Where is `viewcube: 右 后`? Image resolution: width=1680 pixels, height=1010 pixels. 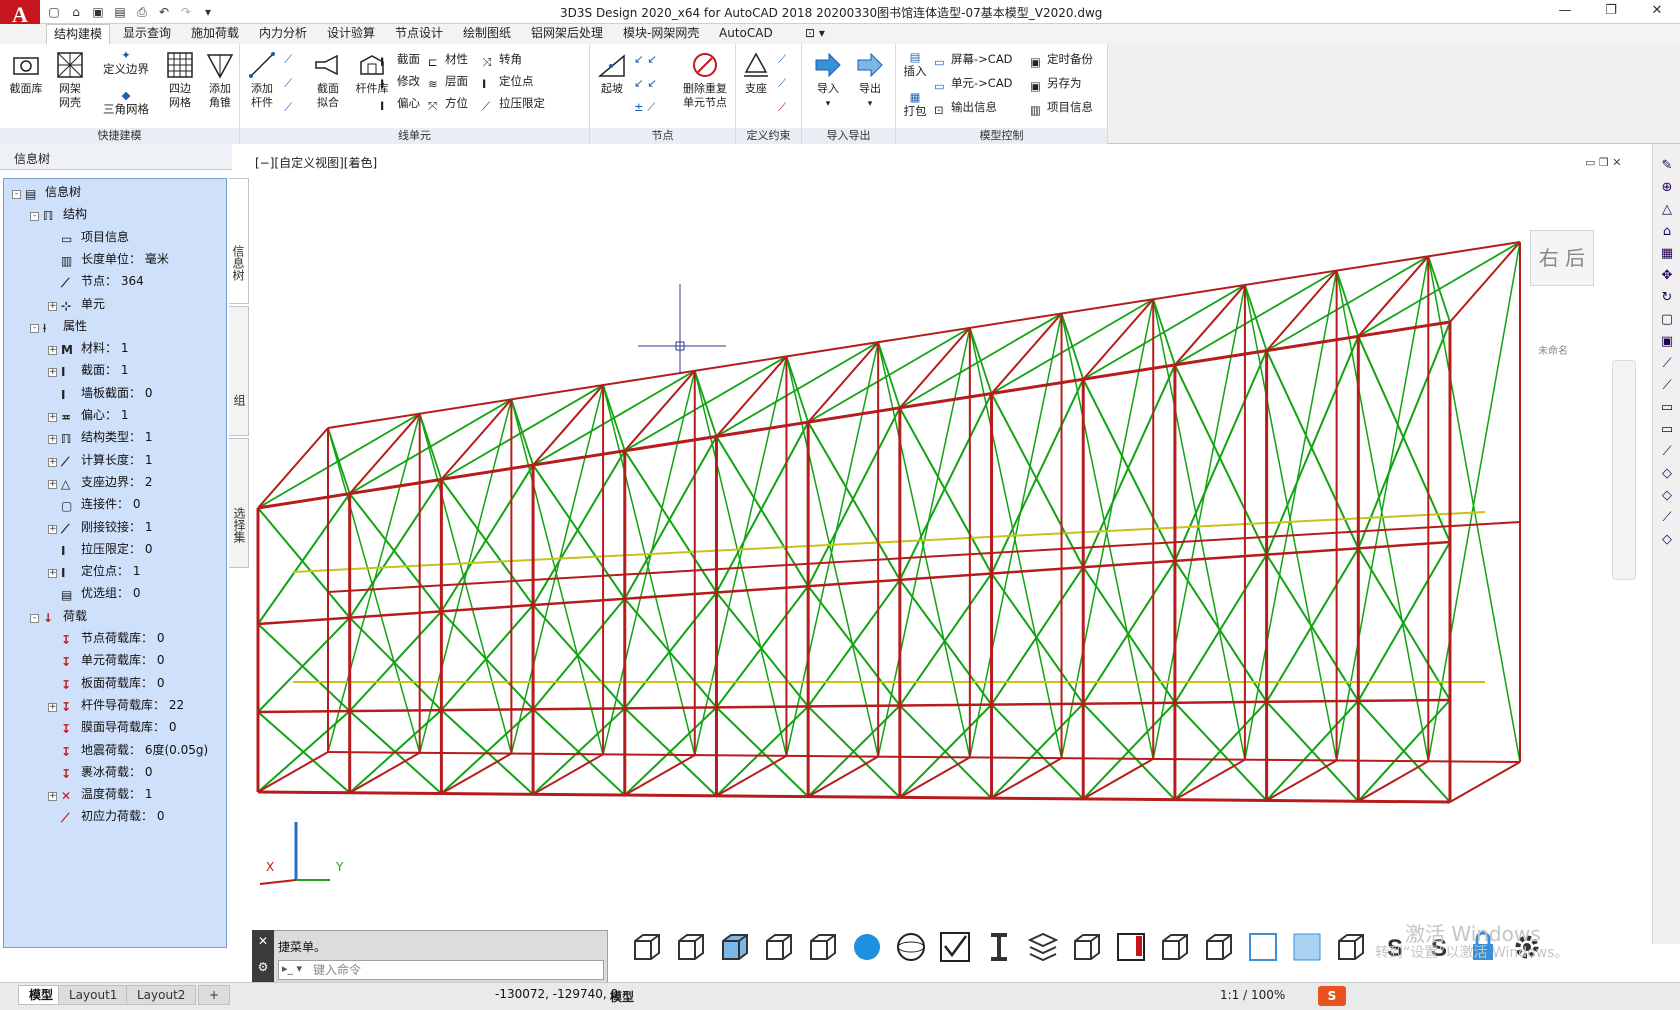
viewcube: 右 后 is located at coordinates (1562, 258).